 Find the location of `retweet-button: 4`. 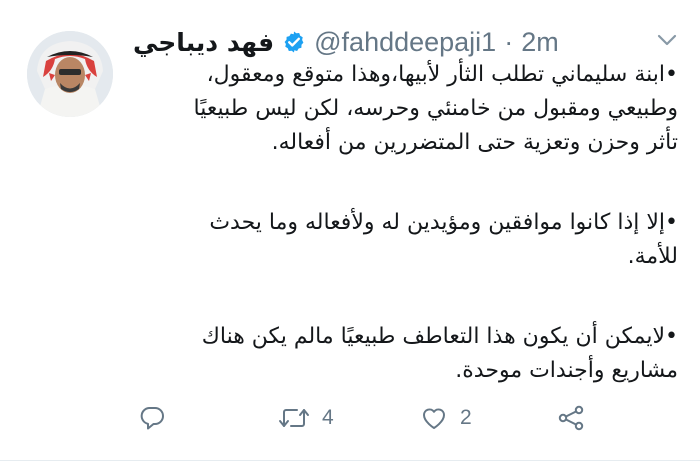

retweet-button: 4 is located at coordinates (306, 418).